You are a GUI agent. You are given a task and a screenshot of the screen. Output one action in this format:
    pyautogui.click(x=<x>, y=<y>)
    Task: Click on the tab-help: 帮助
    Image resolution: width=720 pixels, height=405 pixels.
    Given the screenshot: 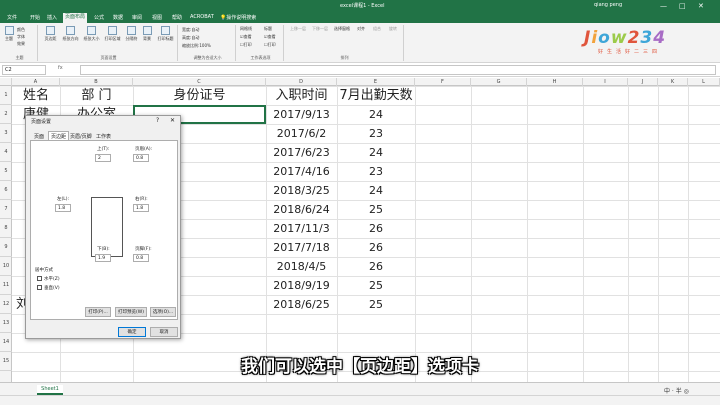 What is the action you would take?
    pyautogui.click(x=177, y=17)
    